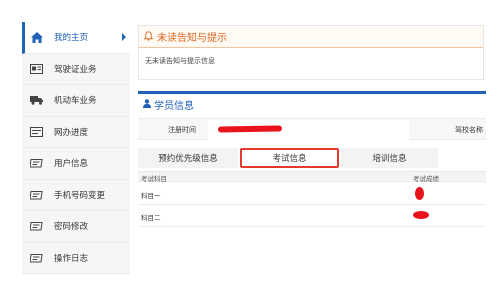  I want to click on sidebar-item-progress: 网办进度, so click(76, 132).